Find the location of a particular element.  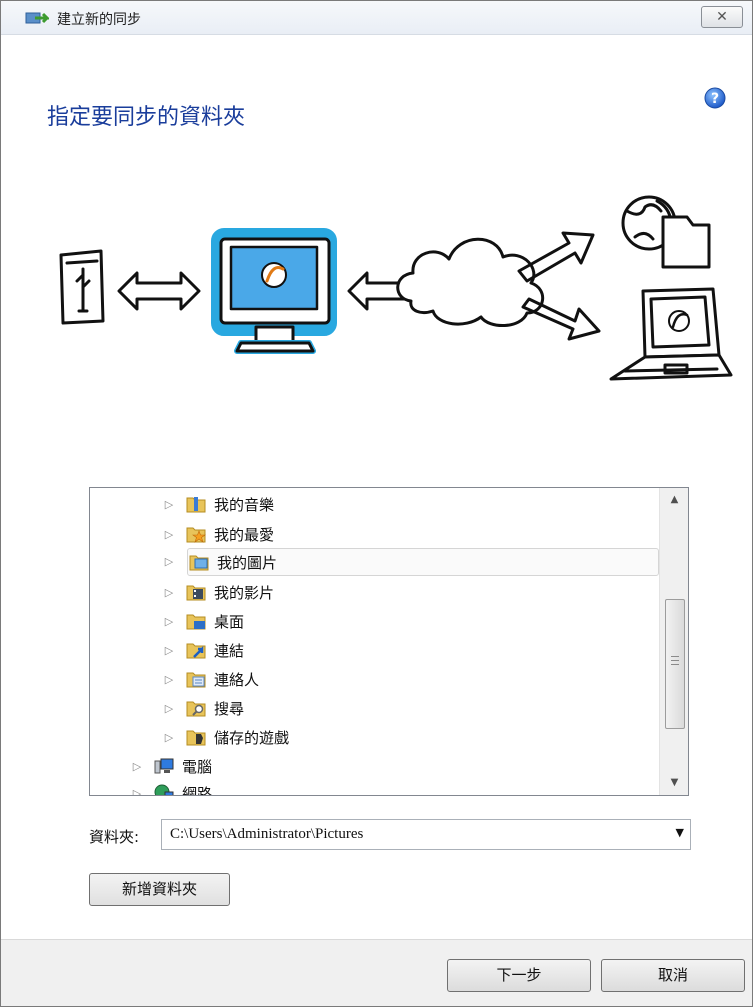

grip-icon is located at coordinates (675, 662).